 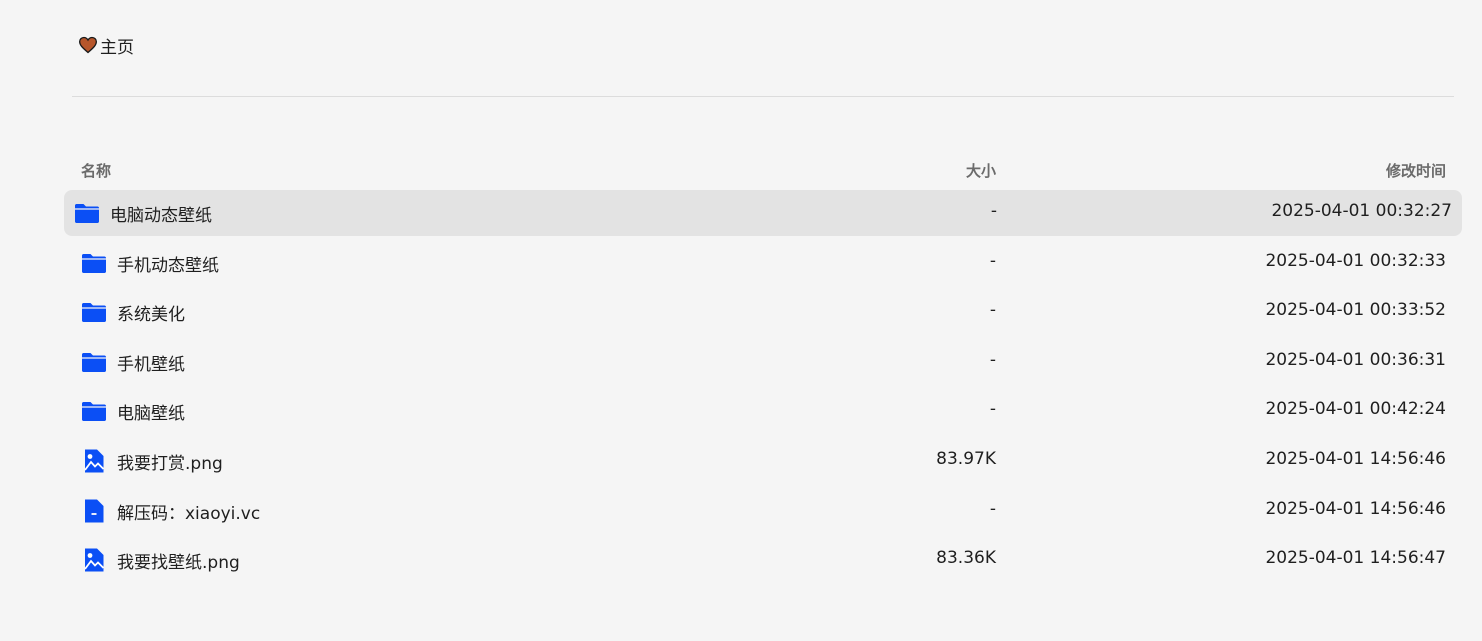 What do you see at coordinates (1361, 211) in the screenshot?
I see `file-modified-time: 2025-04-01 00:32:27` at bounding box center [1361, 211].